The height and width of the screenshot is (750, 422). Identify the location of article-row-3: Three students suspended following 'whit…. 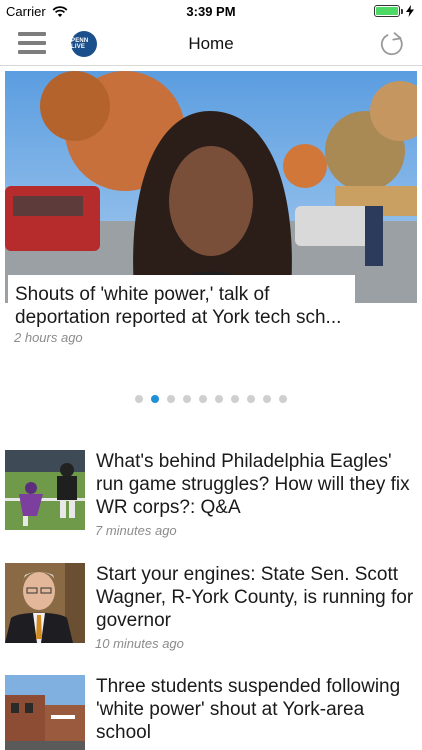
(211, 712).